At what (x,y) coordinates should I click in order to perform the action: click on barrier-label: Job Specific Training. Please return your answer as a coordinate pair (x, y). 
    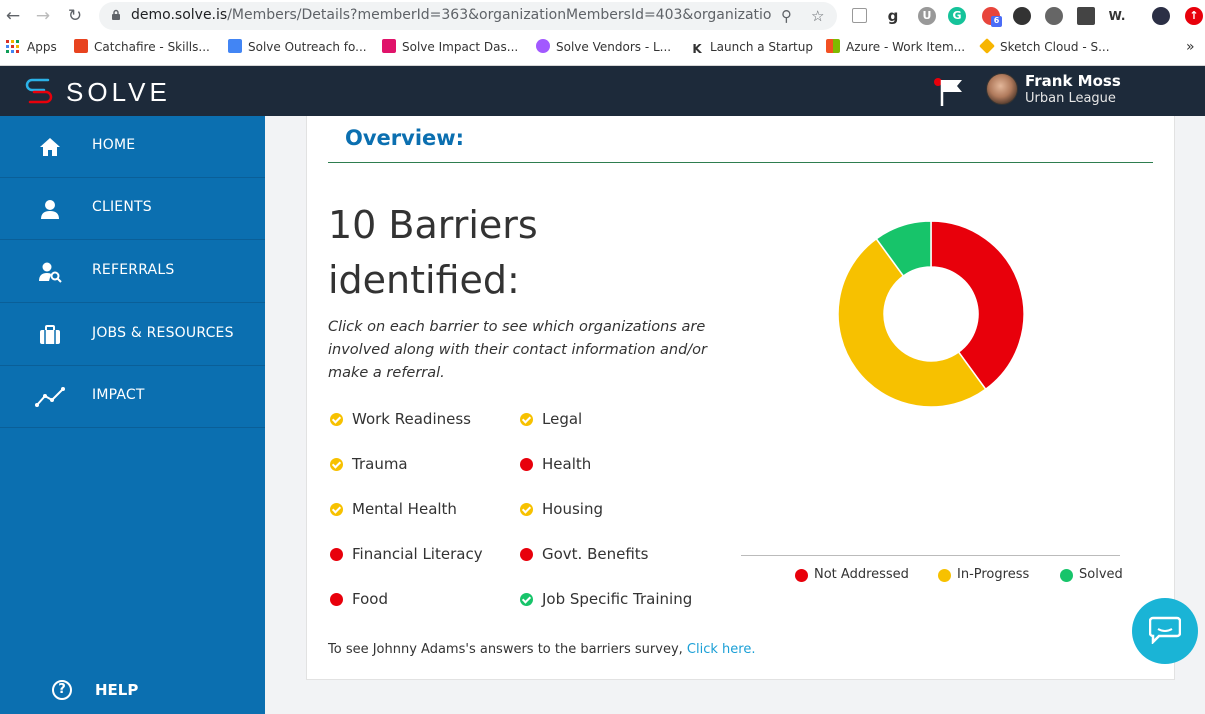
    Looking at the image, I should click on (617, 599).